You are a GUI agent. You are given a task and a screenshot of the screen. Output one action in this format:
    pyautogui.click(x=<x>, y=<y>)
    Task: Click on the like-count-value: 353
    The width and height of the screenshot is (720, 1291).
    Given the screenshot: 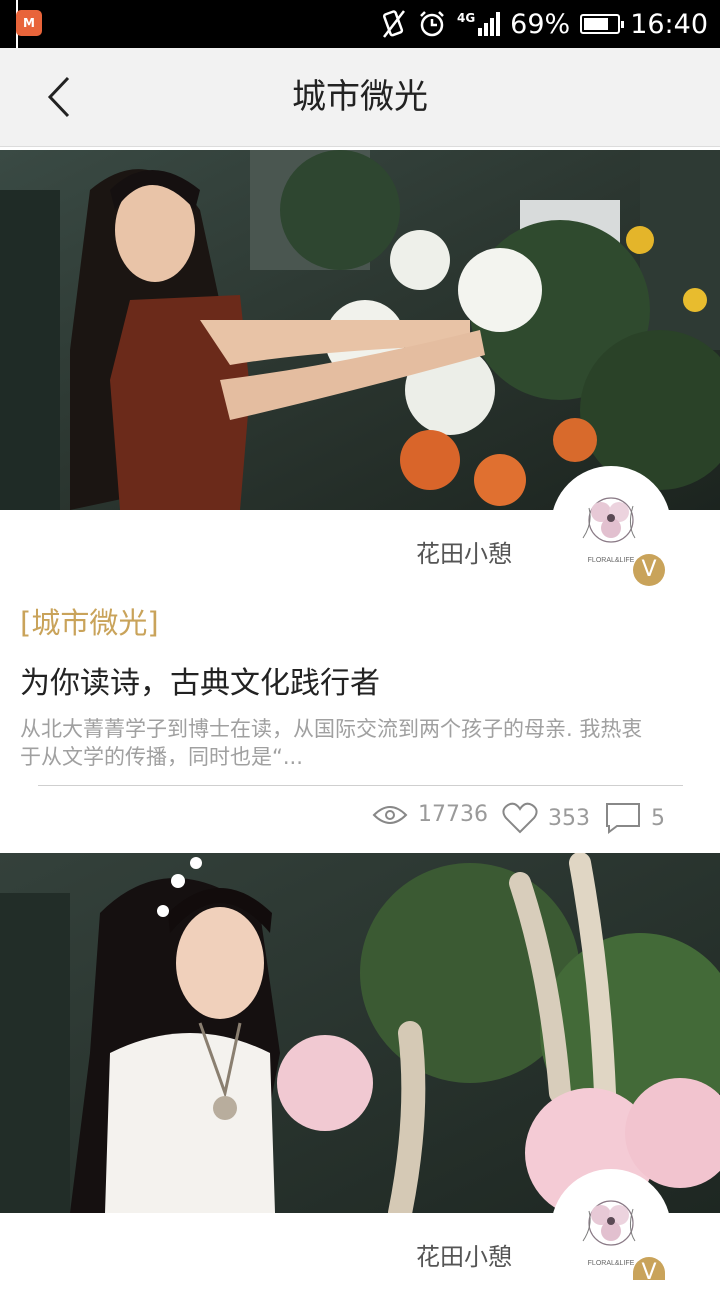 What is the action you would take?
    pyautogui.click(x=569, y=818)
    